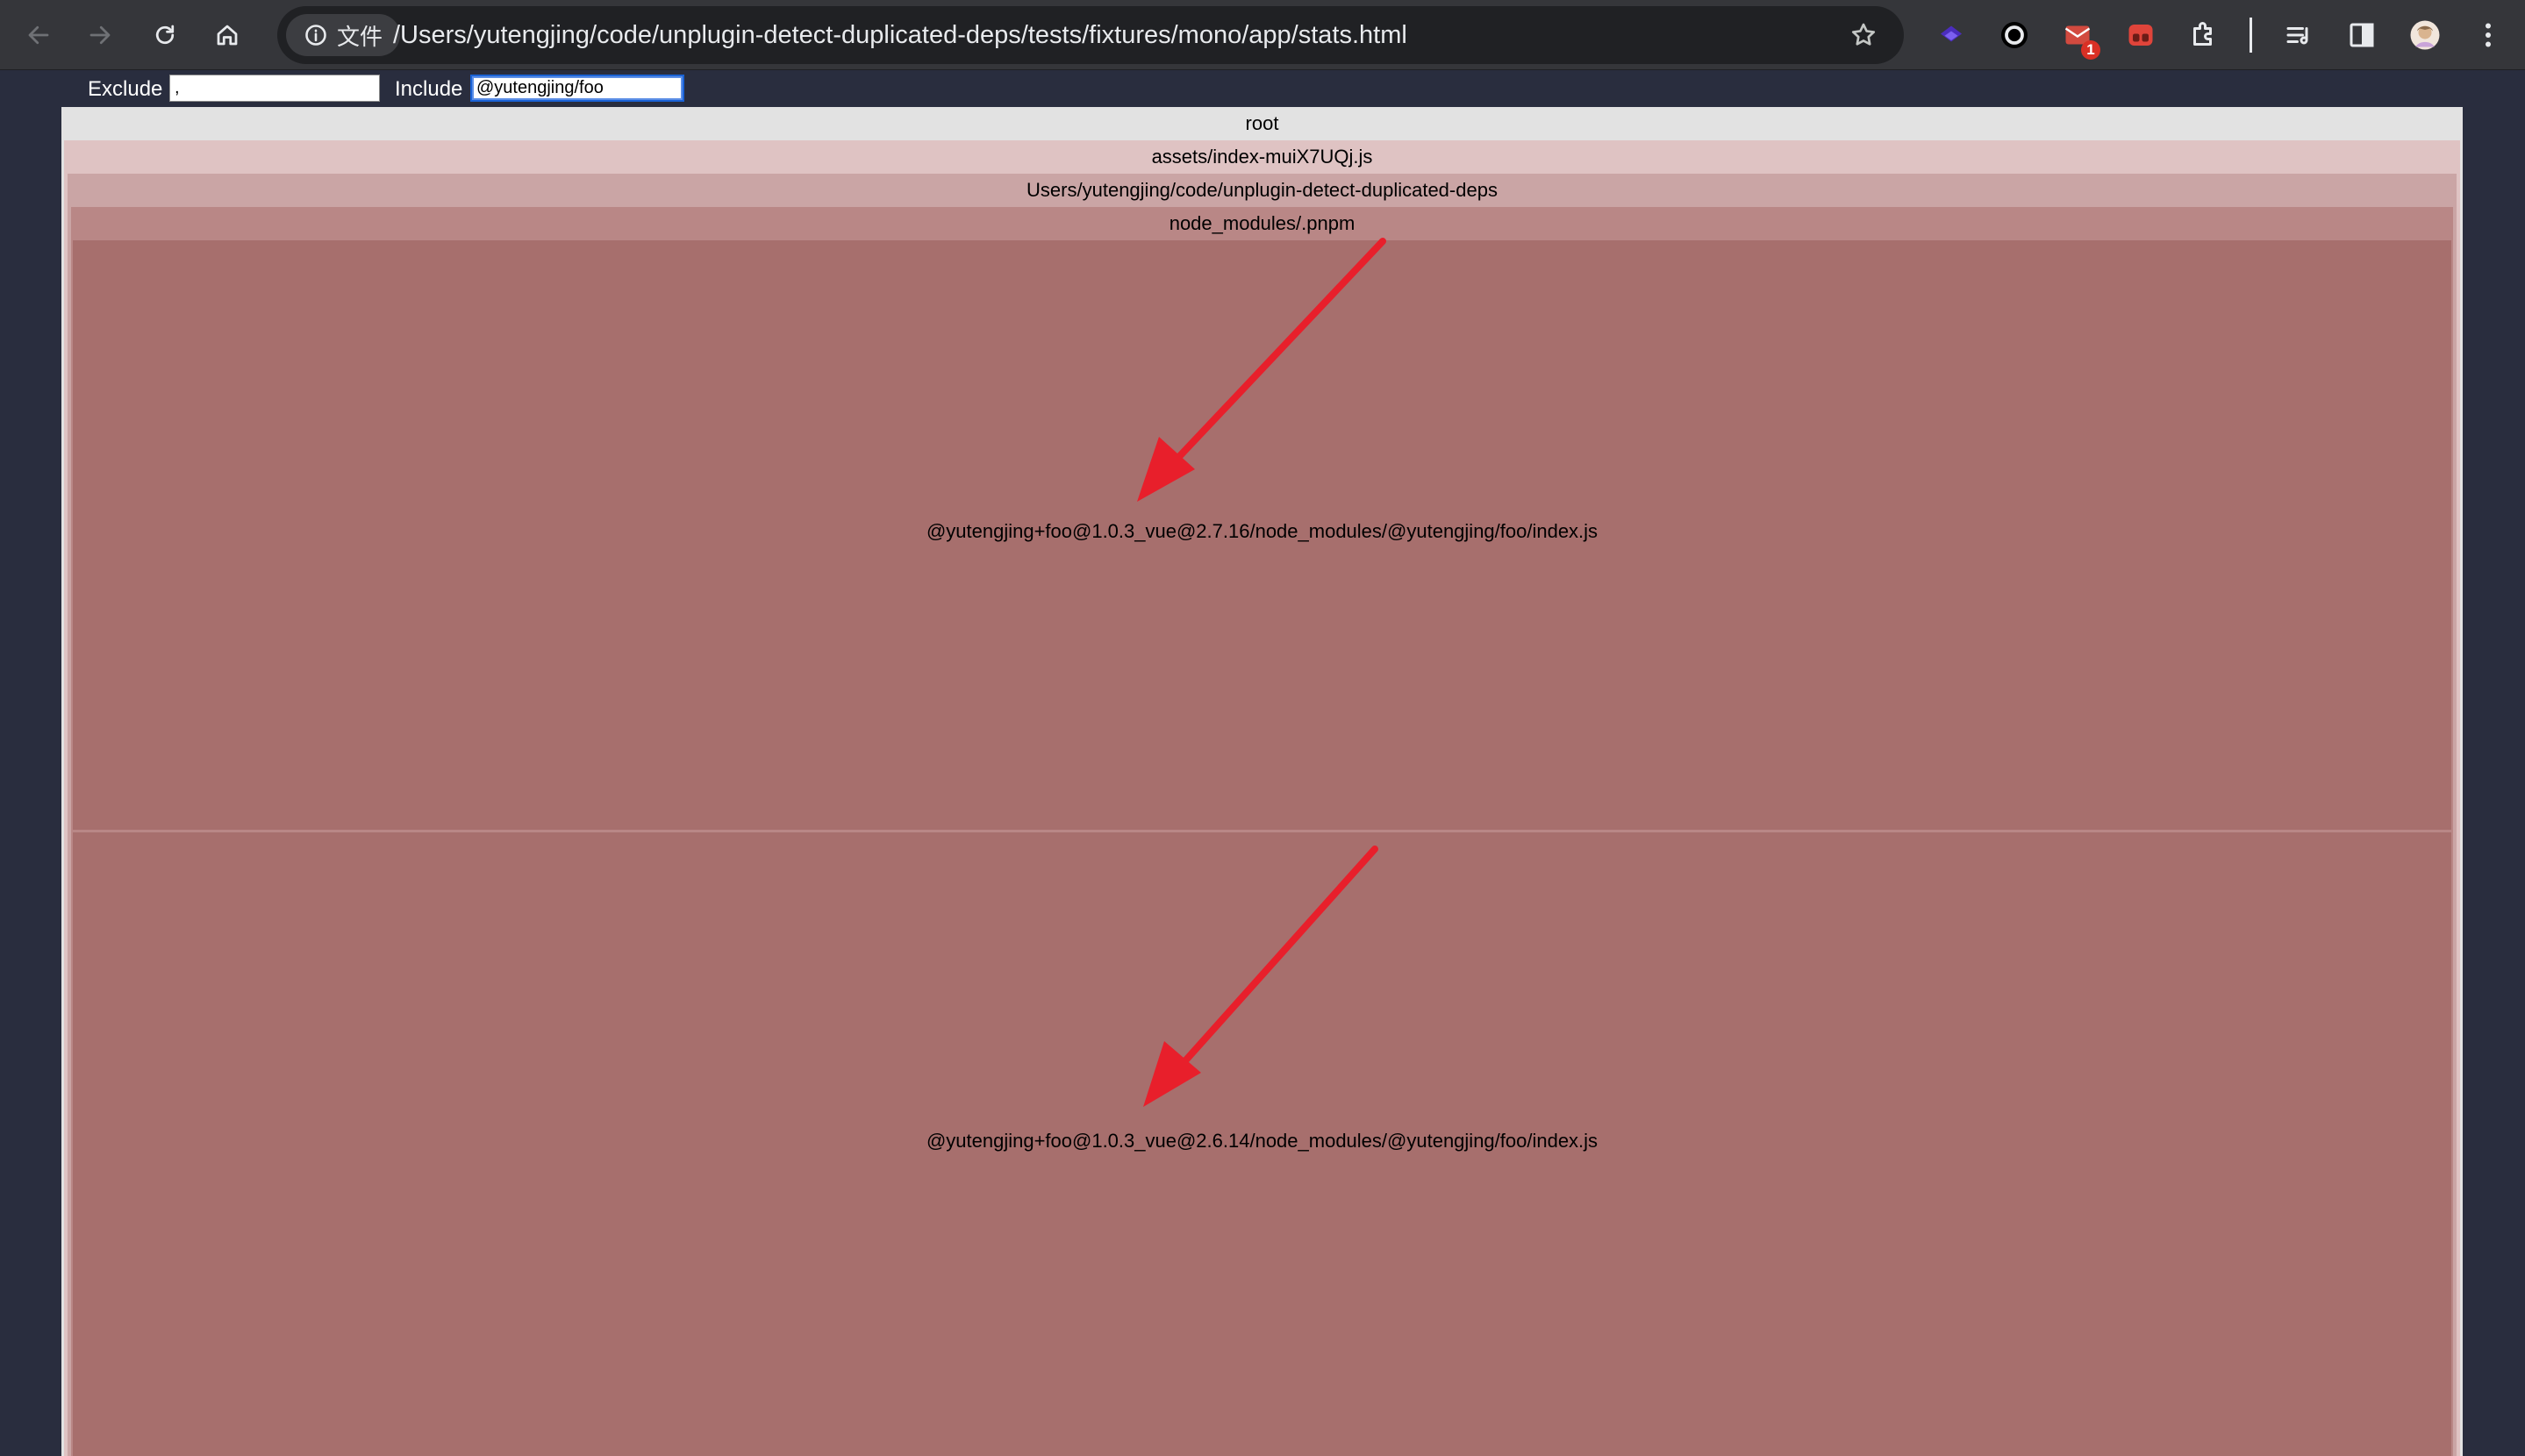 Image resolution: width=2525 pixels, height=1456 pixels. I want to click on circle-extension-icon, so click(2014, 35).